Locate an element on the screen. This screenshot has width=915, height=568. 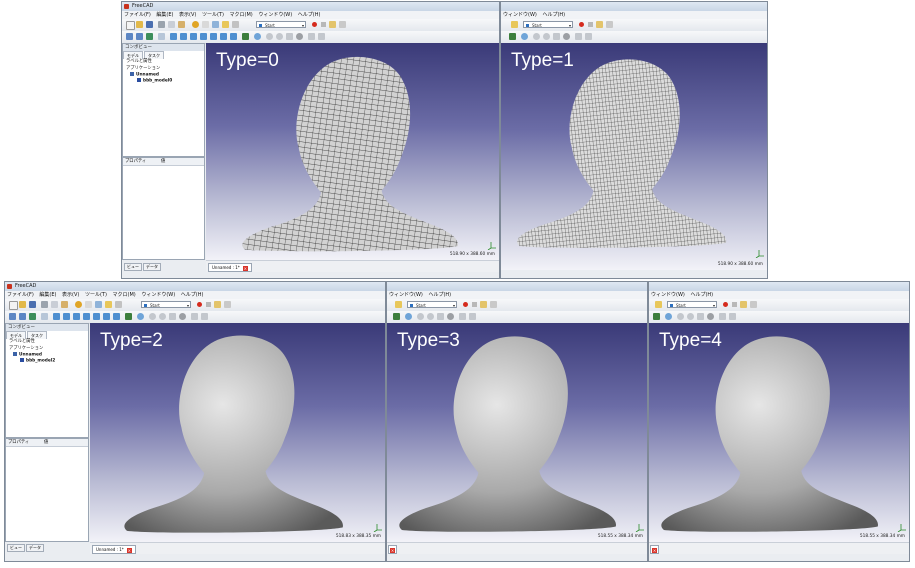
tree-object: bbb_model0 is located at coordinates (154, 81).